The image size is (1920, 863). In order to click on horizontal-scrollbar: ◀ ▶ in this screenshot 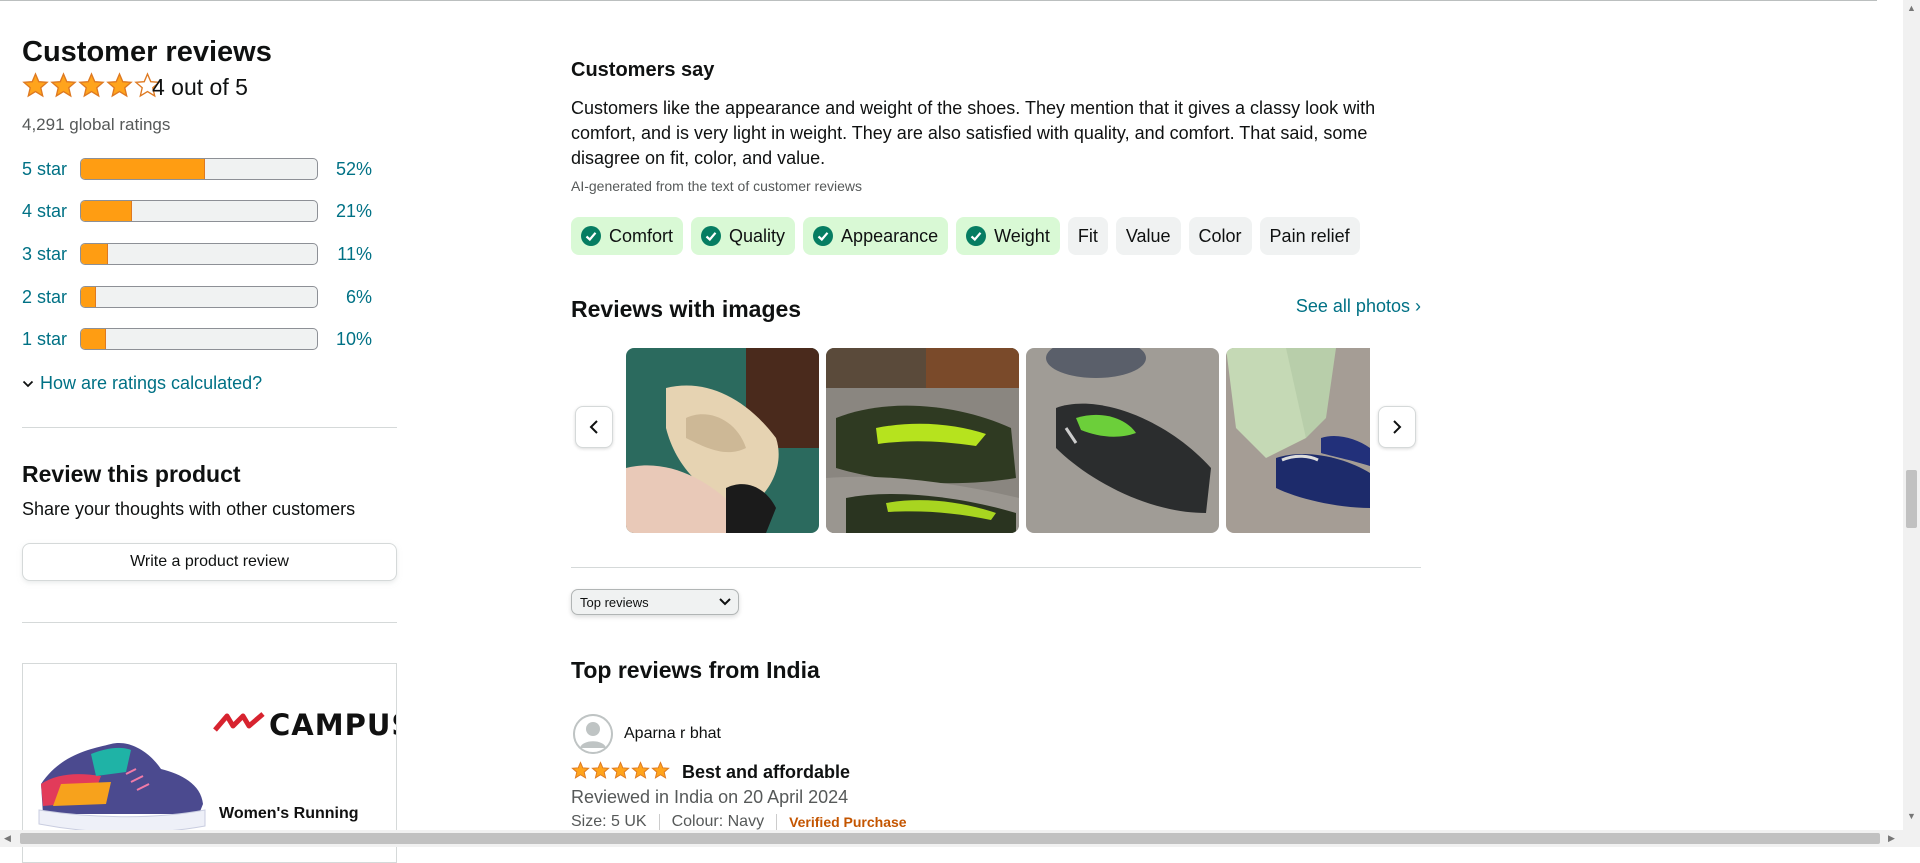, I will do `click(960, 838)`.